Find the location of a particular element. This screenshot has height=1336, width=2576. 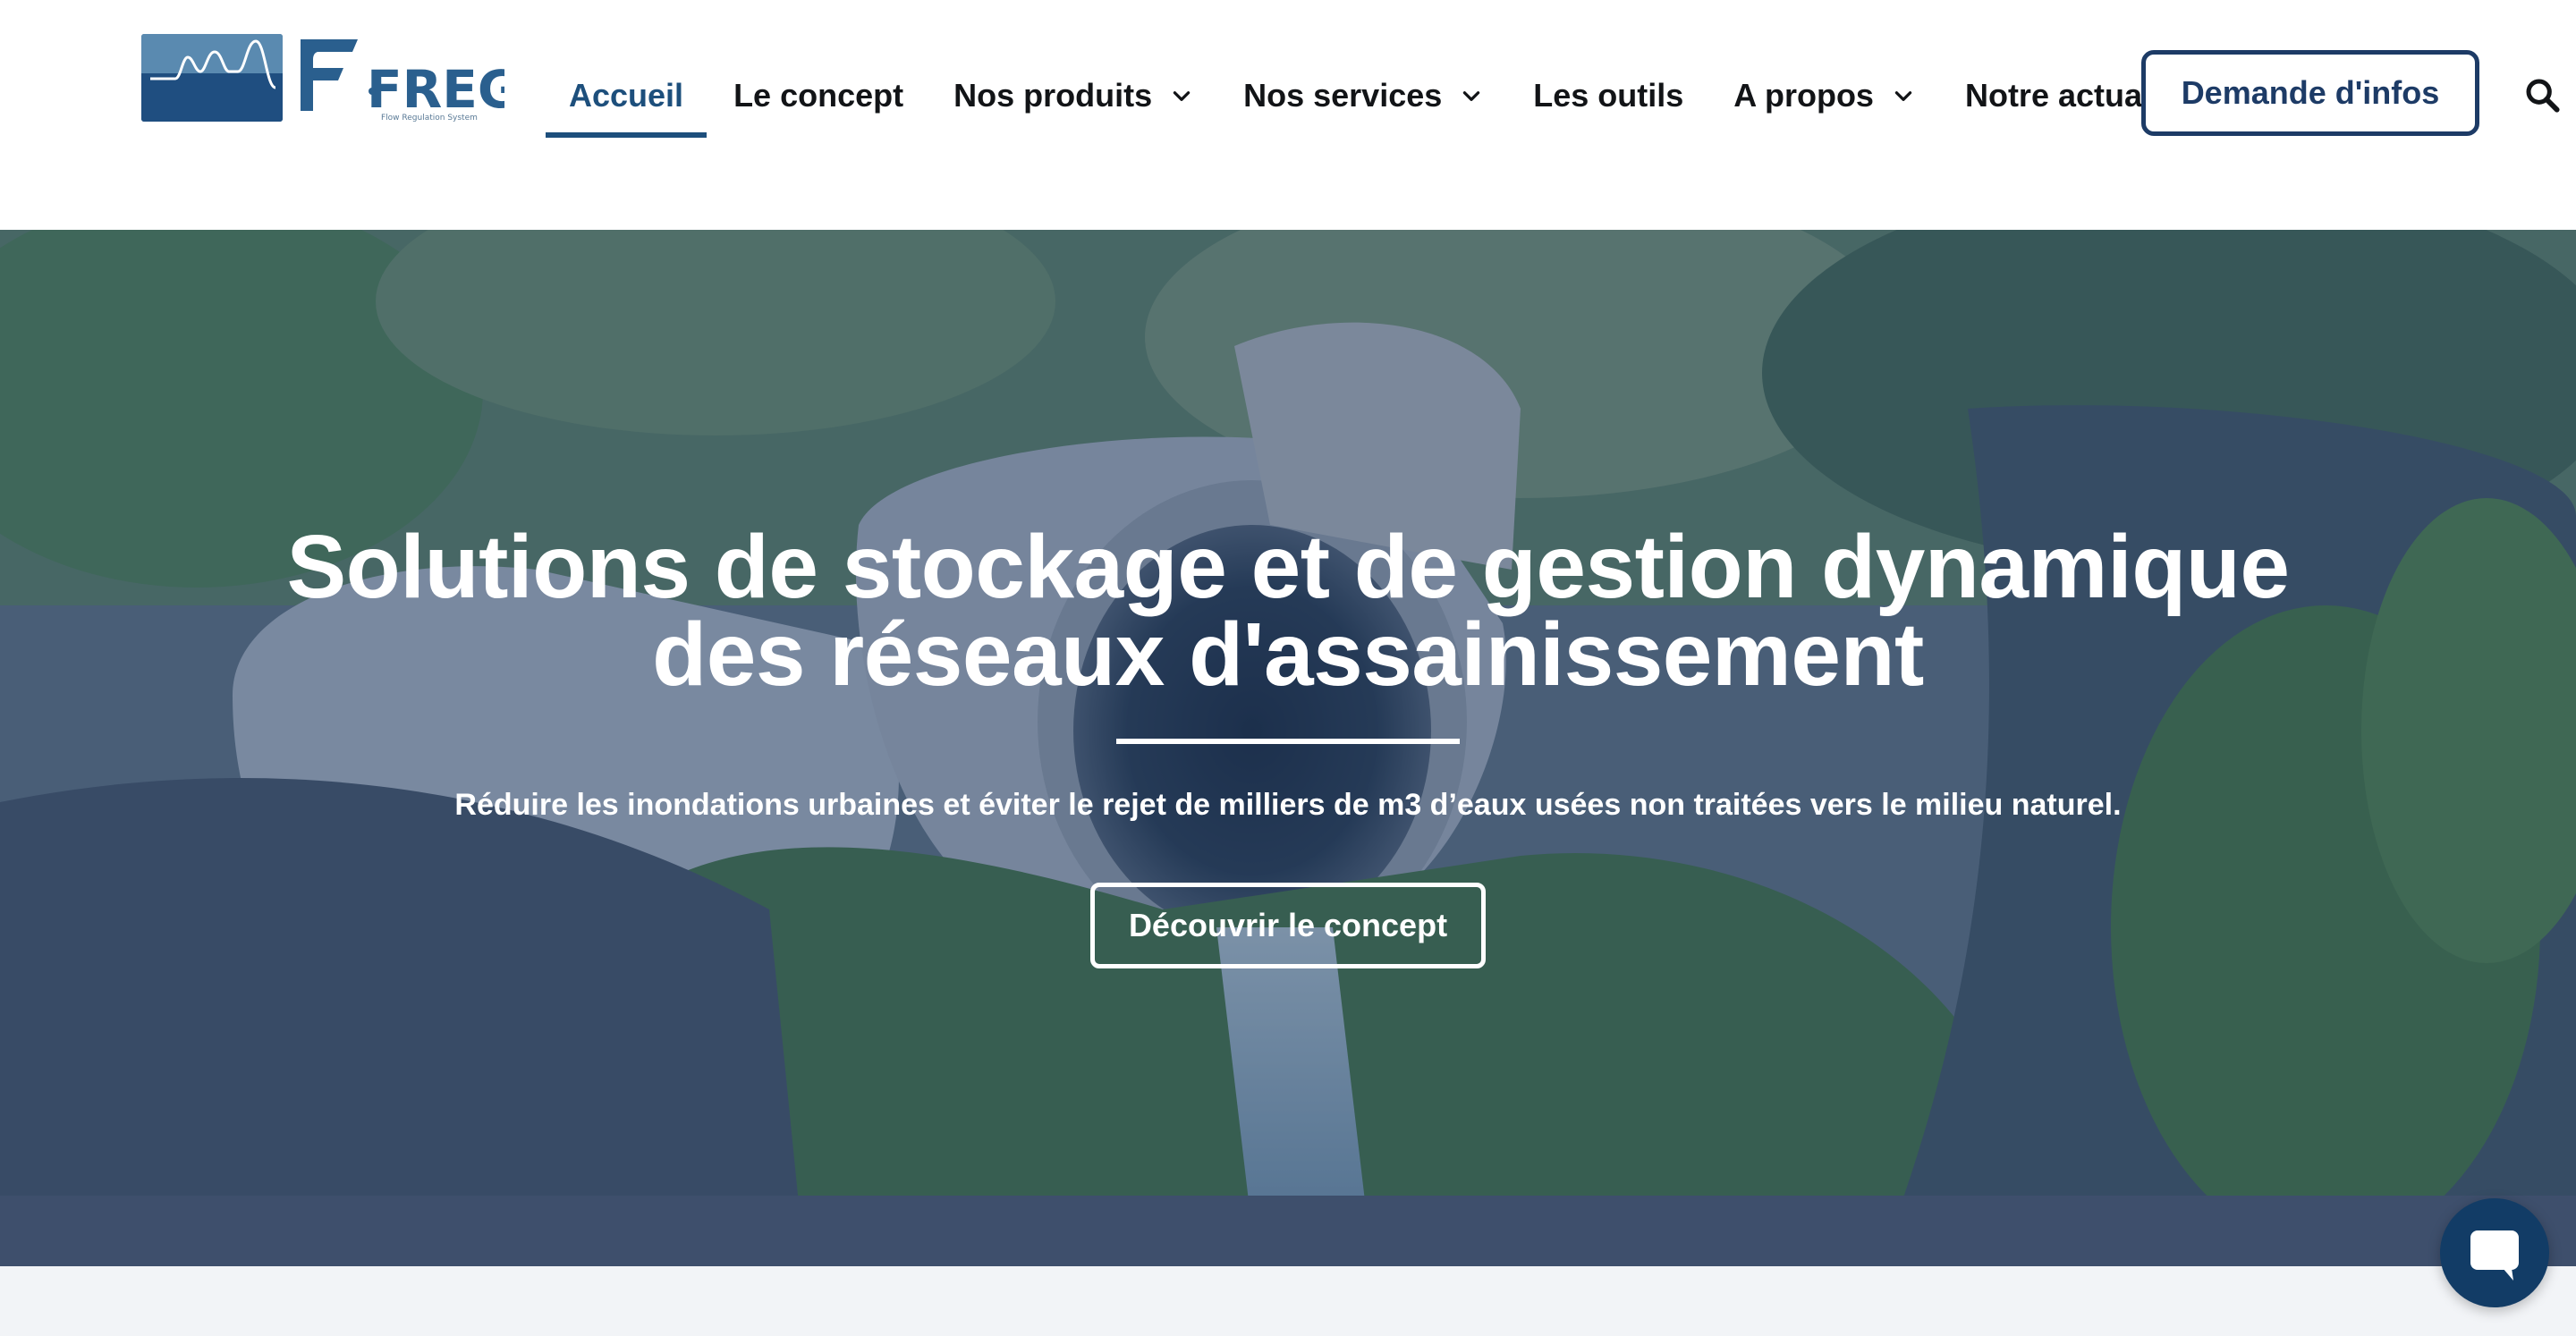

logo-wave-emblem is located at coordinates (212, 78).